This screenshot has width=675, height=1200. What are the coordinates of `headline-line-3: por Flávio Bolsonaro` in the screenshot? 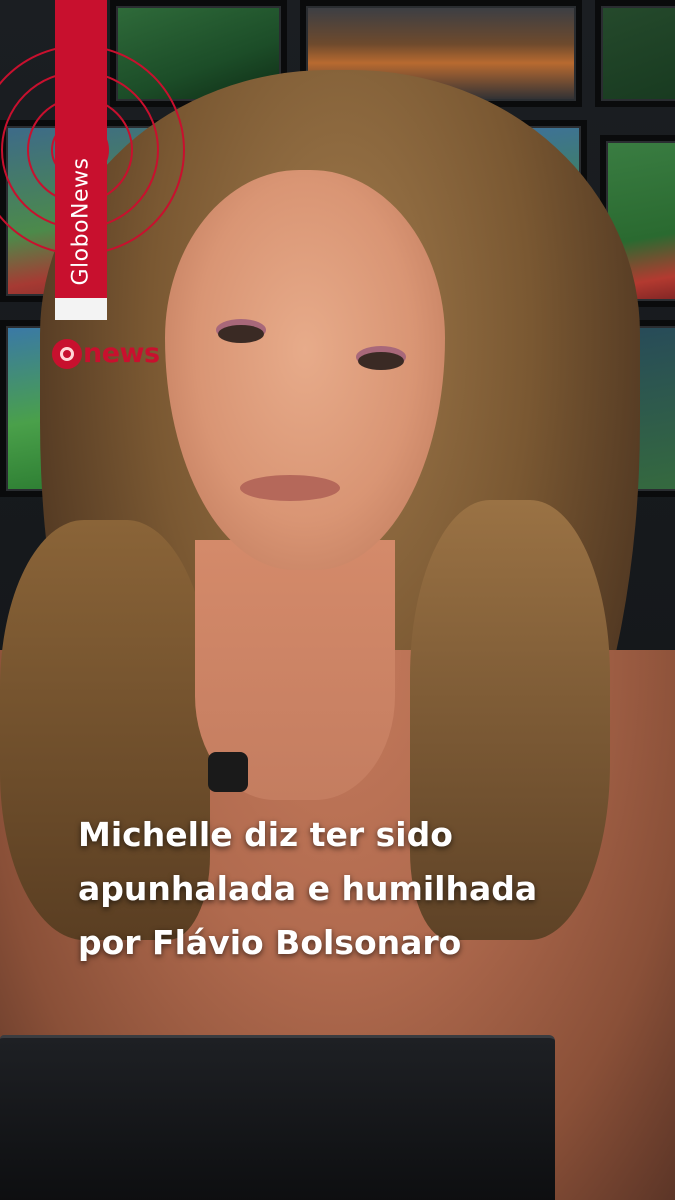 It's located at (270, 942).